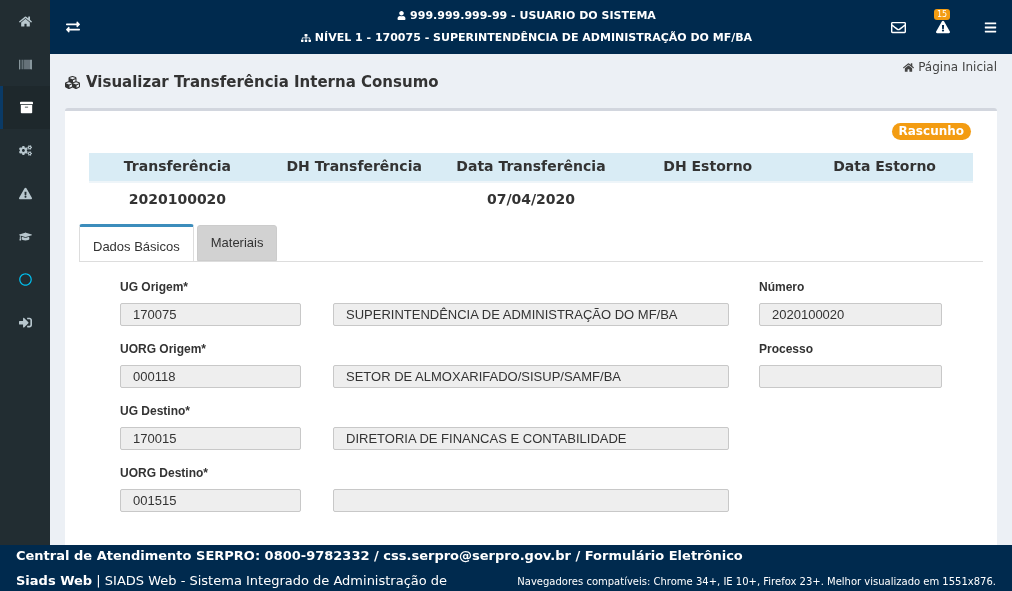  What do you see at coordinates (210, 500) in the screenshot?
I see `code-field: 001515` at bounding box center [210, 500].